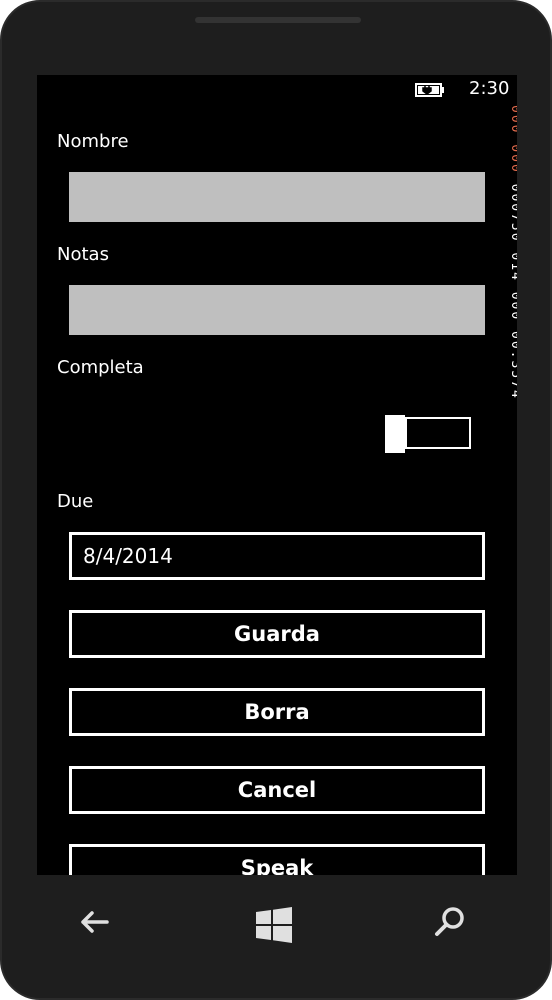 This screenshot has height=1000, width=552. I want to click on completa-label: Completa, so click(100, 367).